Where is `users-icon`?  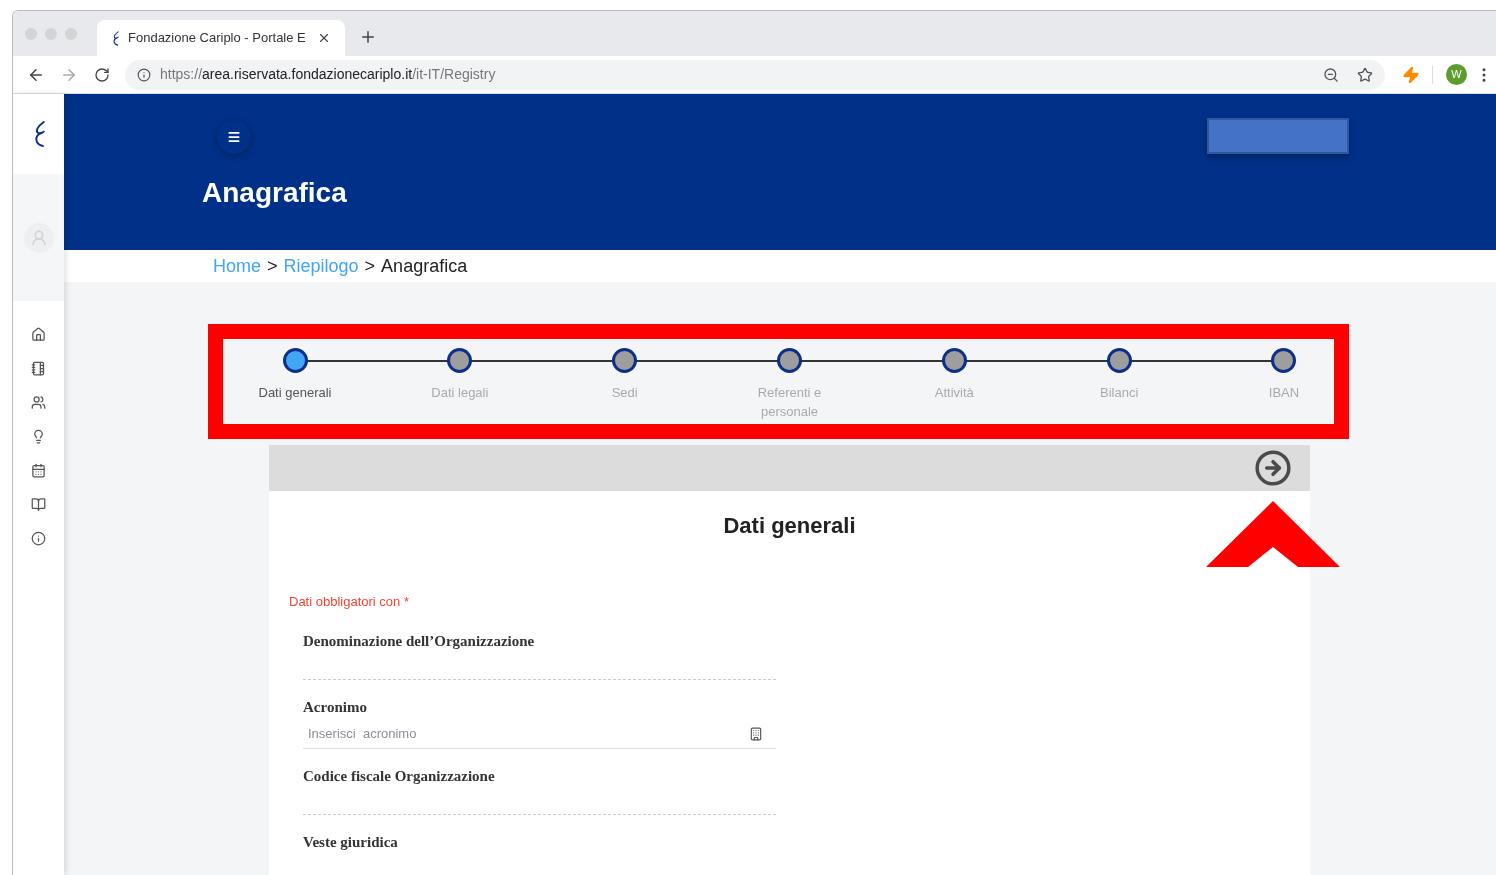
users-icon is located at coordinates (38, 402).